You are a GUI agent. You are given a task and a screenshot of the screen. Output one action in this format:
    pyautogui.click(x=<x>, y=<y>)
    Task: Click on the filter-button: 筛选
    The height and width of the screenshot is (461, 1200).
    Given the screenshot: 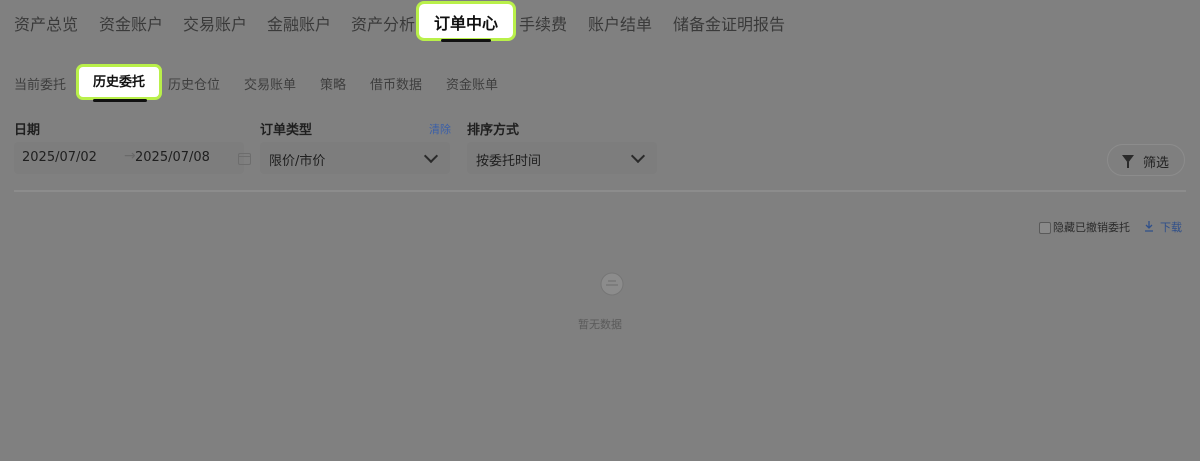 What is the action you would take?
    pyautogui.click(x=1146, y=160)
    